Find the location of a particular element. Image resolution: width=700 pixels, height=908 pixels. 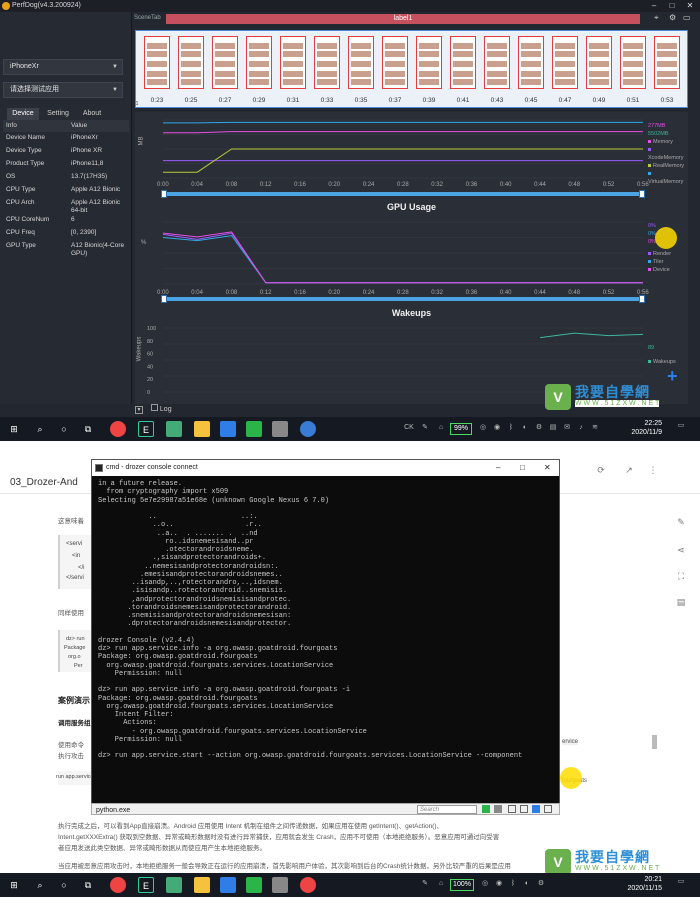

tray-icon-5: ◐ is located at coordinates (525, 428).